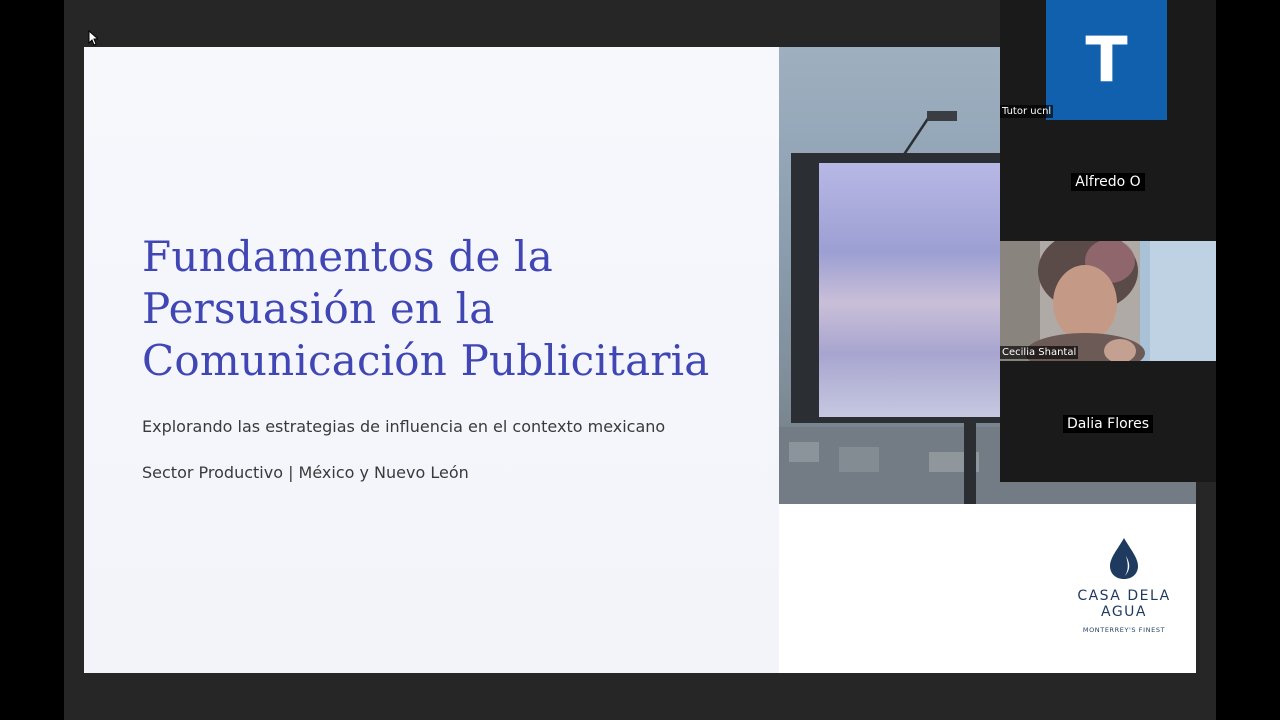  What do you see at coordinates (1124, 585) in the screenshot?
I see `casa-dela-agua-logo: CASA DELA AGUA MONTERREY'S FINEST` at bounding box center [1124, 585].